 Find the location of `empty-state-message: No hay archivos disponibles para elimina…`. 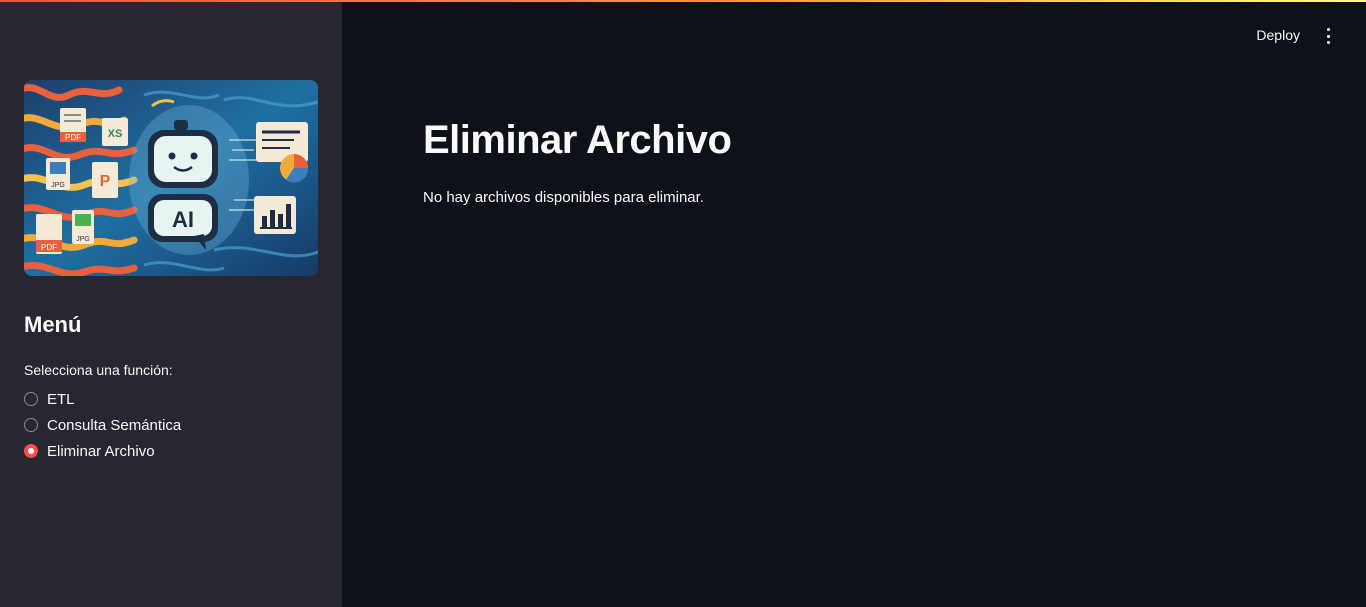

empty-state-message: No hay archivos disponibles para elimina… is located at coordinates (563, 197).